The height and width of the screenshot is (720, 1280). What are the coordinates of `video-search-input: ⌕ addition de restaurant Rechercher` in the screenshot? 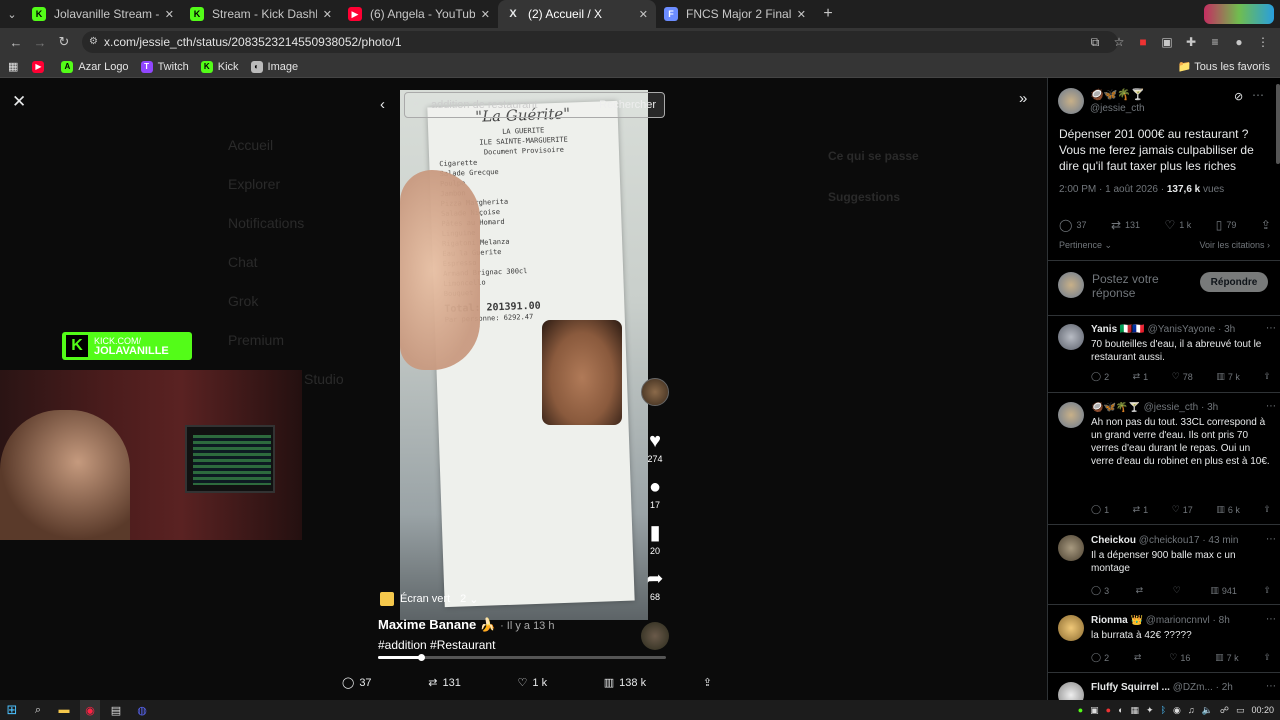 It's located at (534, 105).